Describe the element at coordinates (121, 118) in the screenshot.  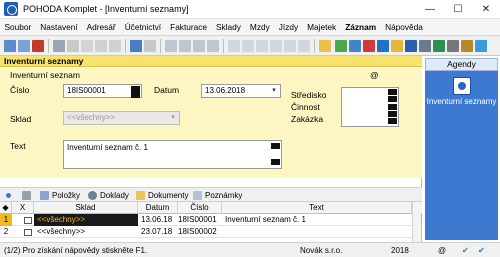
I see `warehouse-select: <<všechny>> ▾` at that location.